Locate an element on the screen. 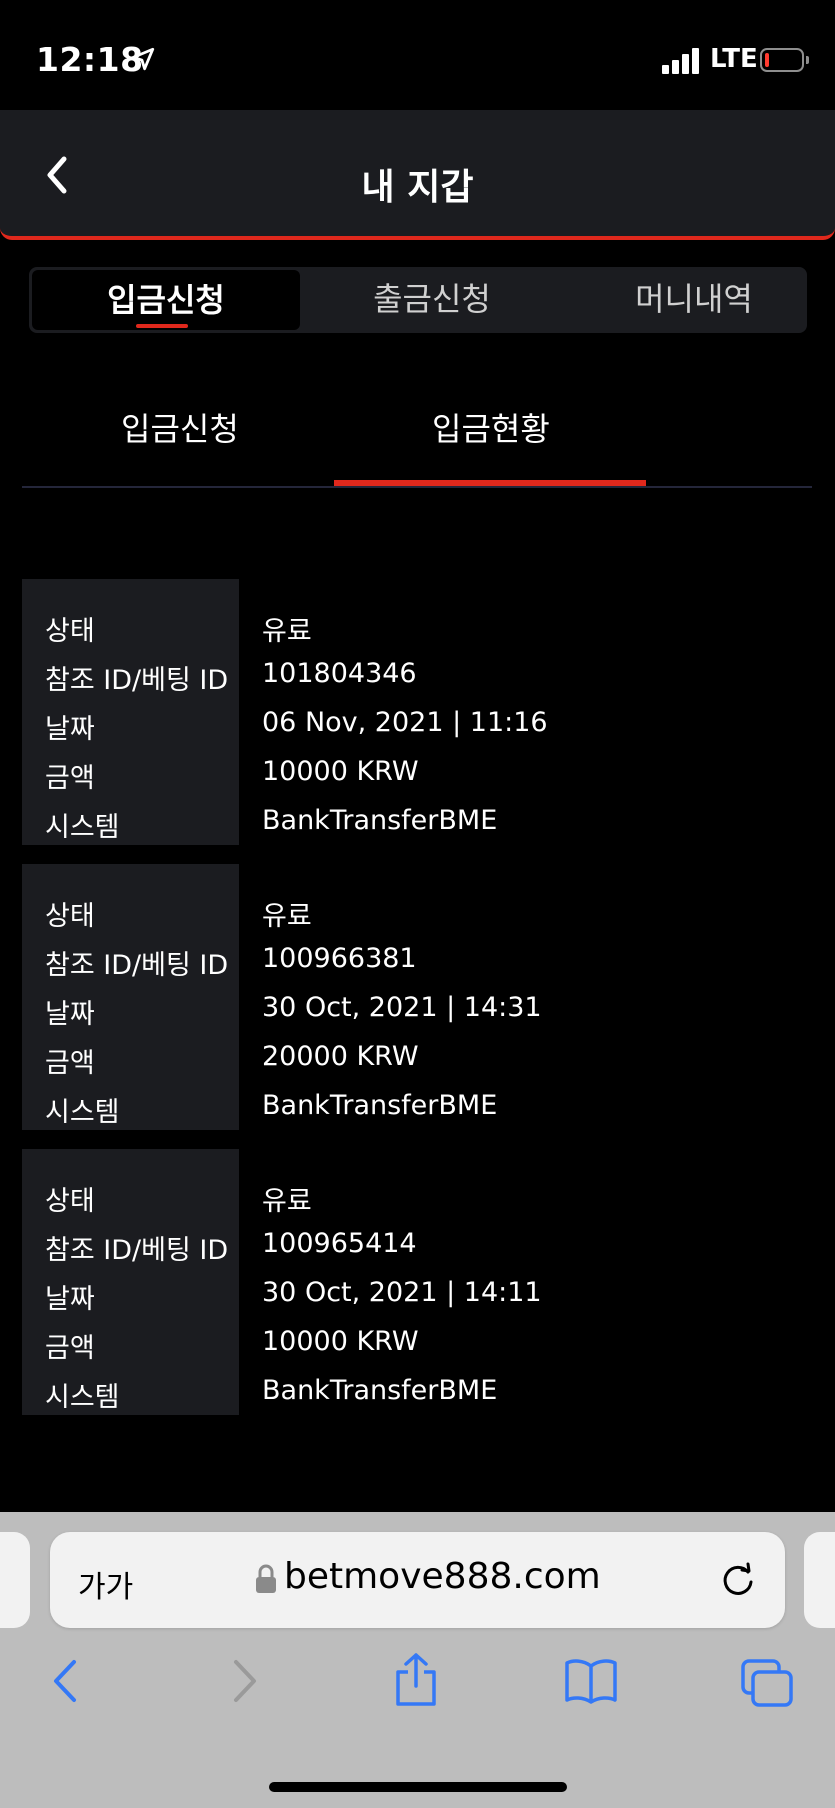 Image resolution: width=835 pixels, height=1808 pixels. address-bar: 가가 betmove888.com is located at coordinates (417, 1580).